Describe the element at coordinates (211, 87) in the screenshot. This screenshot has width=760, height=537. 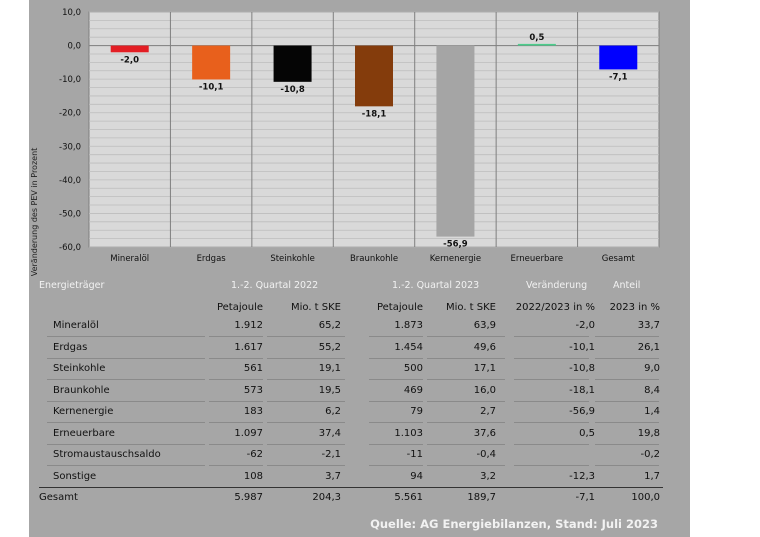
I see `bar-value-label: -10,1` at that location.